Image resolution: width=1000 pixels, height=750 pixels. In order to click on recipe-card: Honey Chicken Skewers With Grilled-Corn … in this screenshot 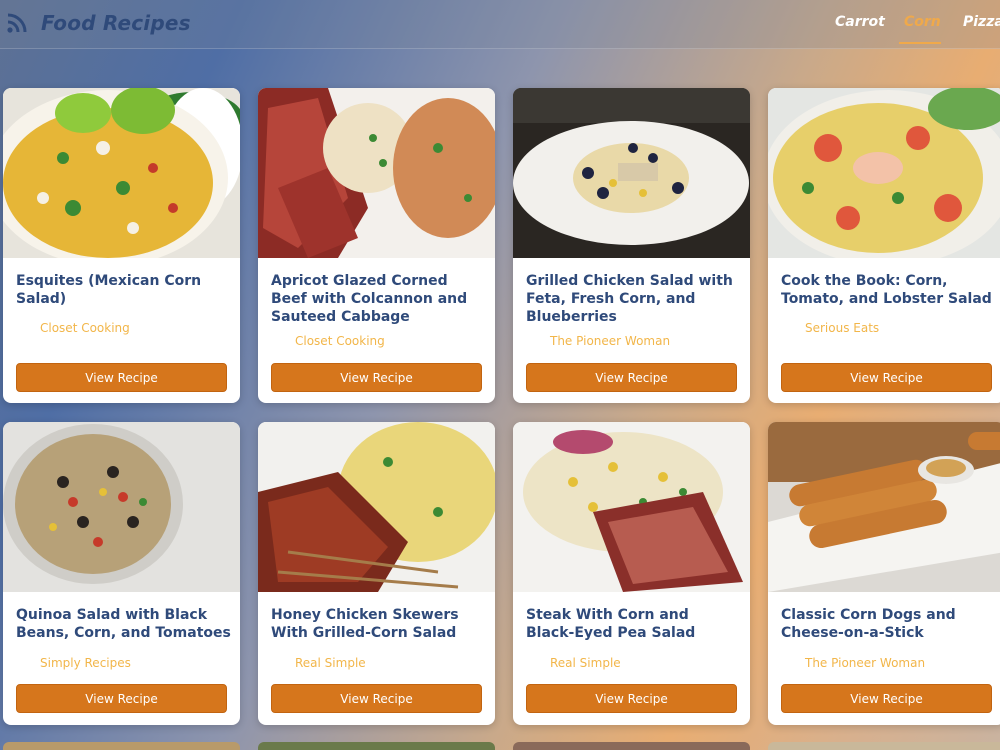, I will do `click(376, 573)`.